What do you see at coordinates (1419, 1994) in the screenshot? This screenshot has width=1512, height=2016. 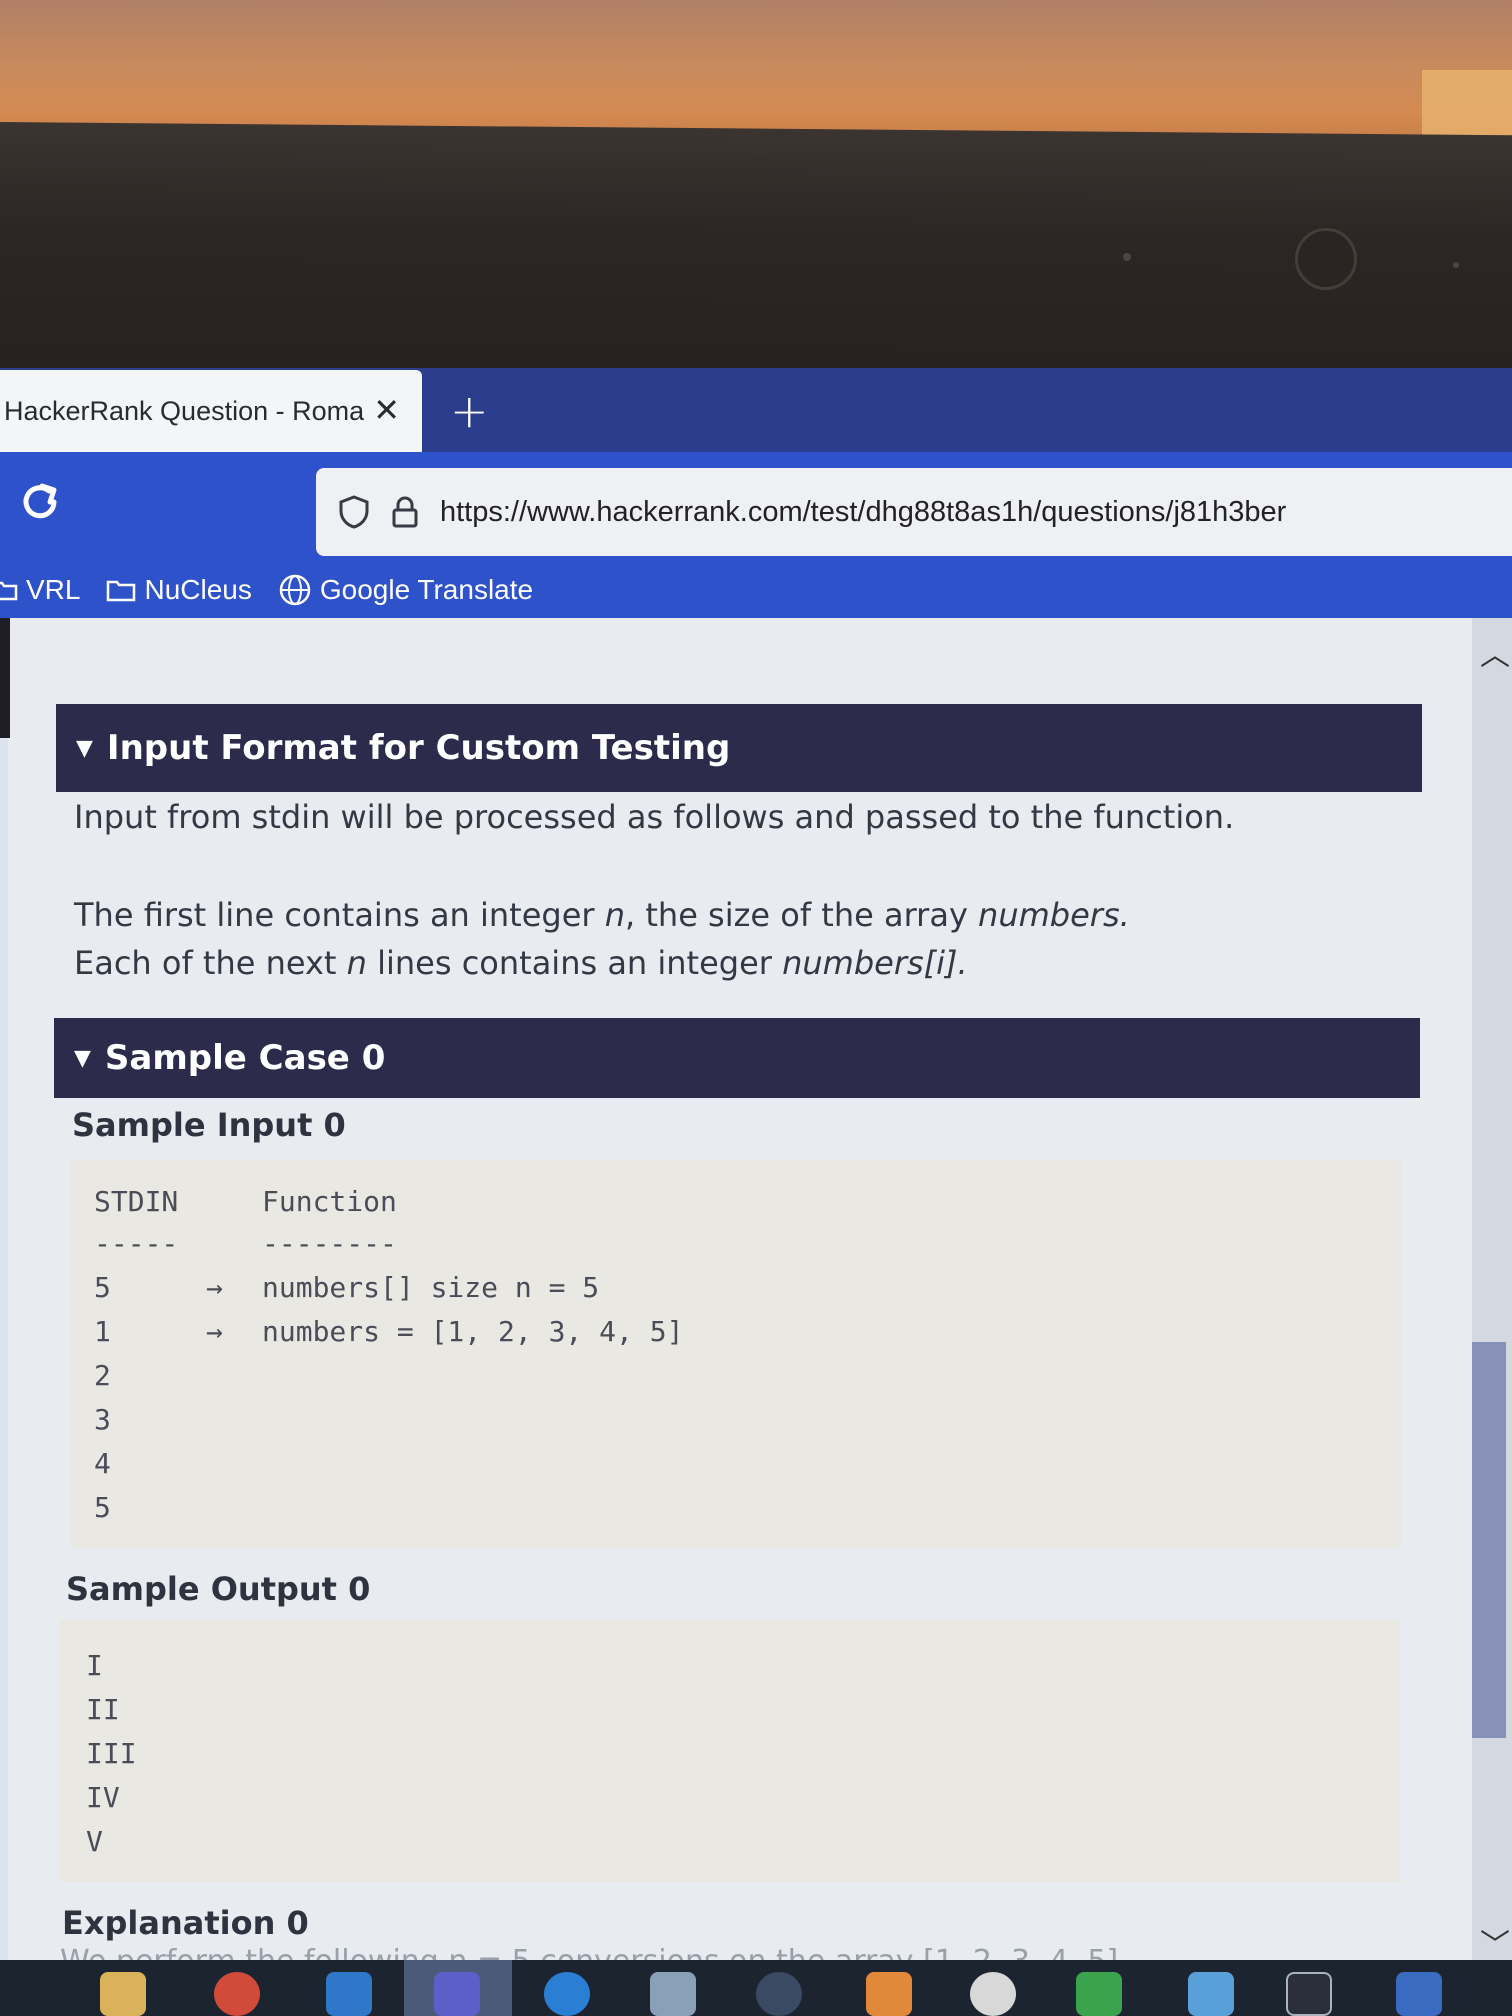 I see `network-icon` at bounding box center [1419, 1994].